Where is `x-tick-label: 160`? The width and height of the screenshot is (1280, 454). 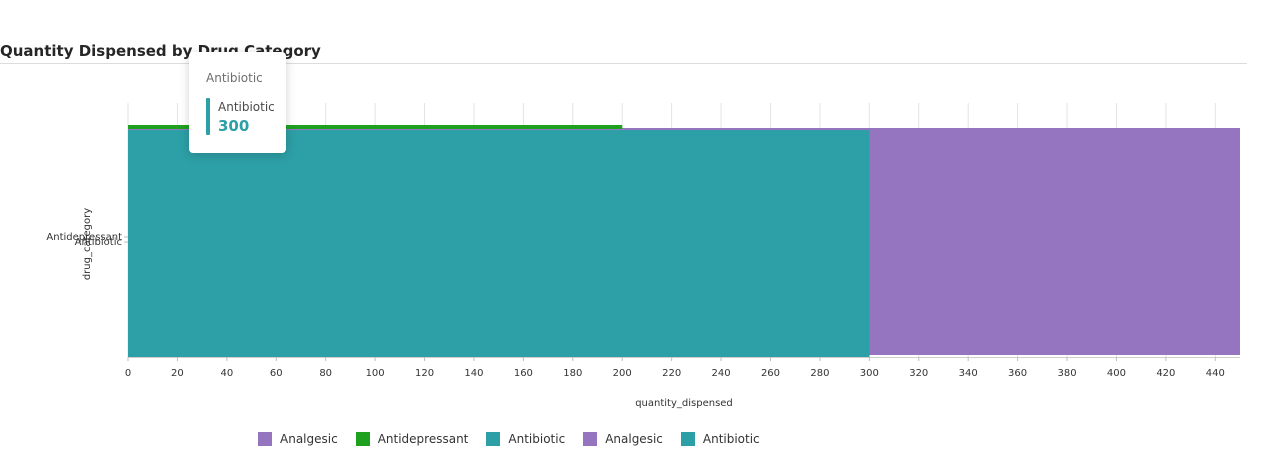
x-tick-label: 160 is located at coordinates (523, 373).